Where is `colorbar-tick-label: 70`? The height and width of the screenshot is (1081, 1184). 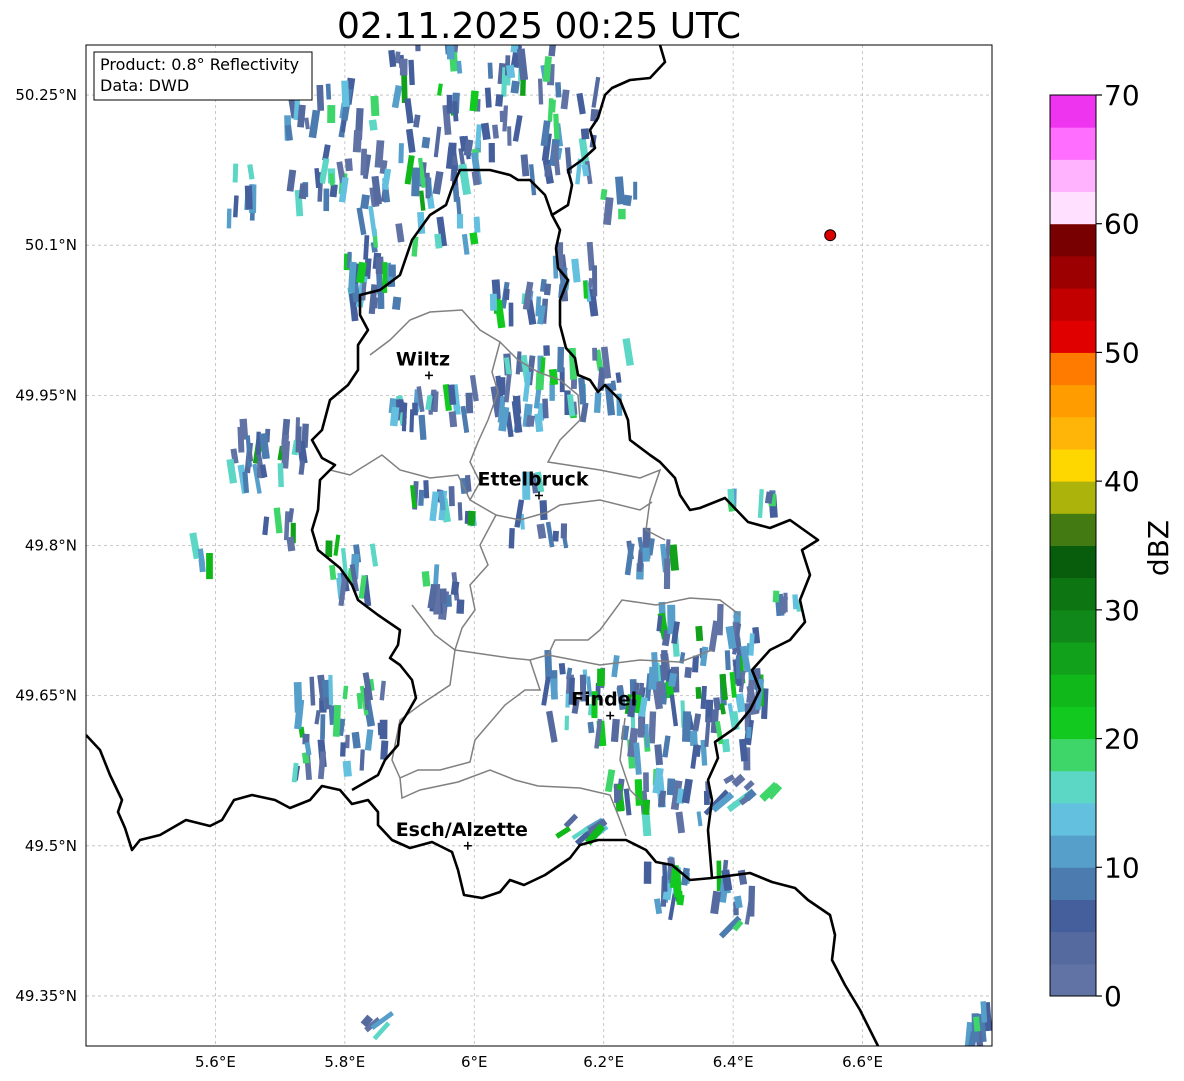
colorbar-tick-label: 70 is located at coordinates (1122, 95).